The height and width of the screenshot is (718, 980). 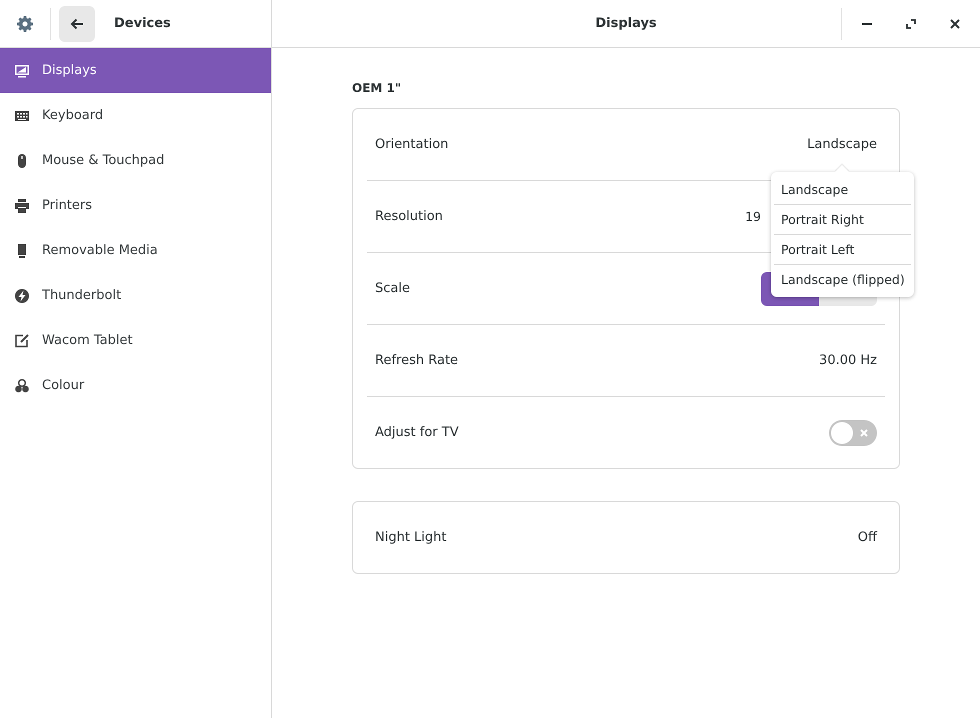 What do you see at coordinates (409, 216) in the screenshot?
I see `setting-label: Resolution` at bounding box center [409, 216].